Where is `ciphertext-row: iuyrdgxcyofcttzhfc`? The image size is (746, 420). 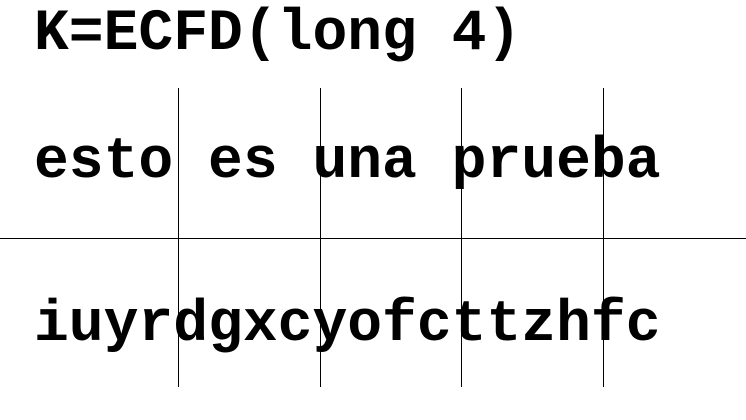
ciphertext-row: iuyrdgxcyofcttzhfc is located at coordinates (347, 325).